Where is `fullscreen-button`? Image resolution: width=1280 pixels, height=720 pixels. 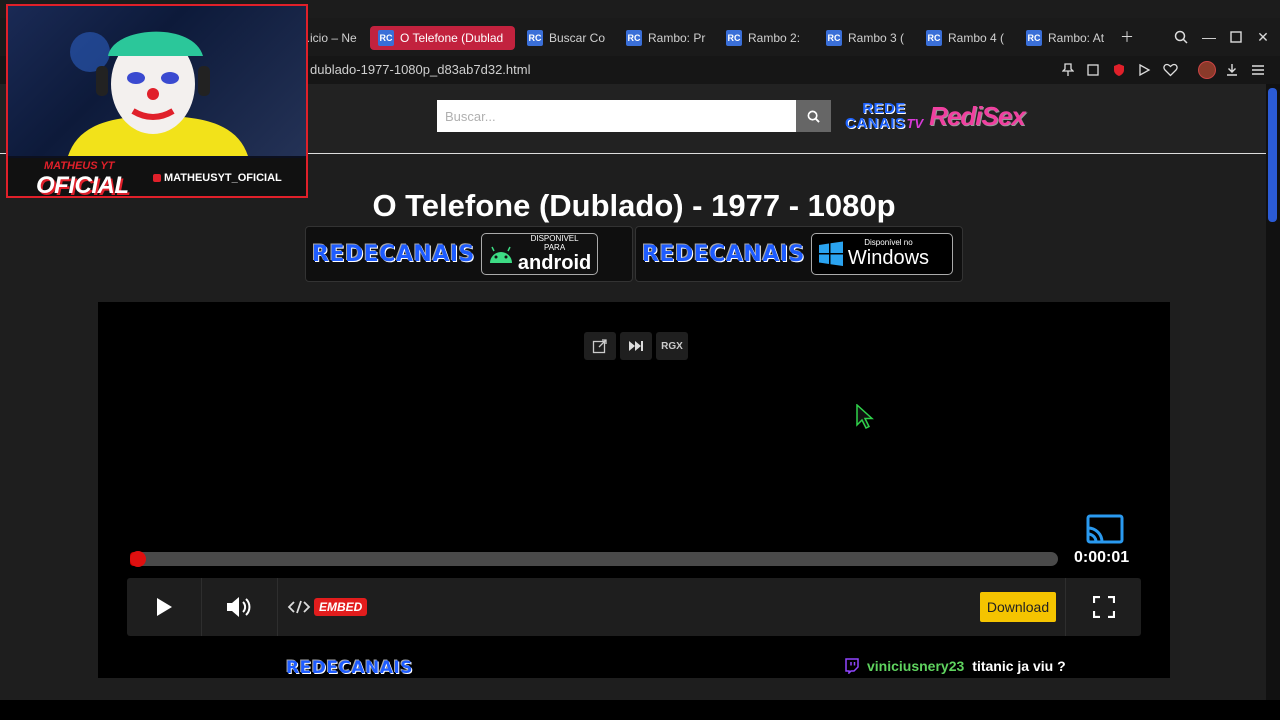
fullscreen-button is located at coordinates (1103, 607).